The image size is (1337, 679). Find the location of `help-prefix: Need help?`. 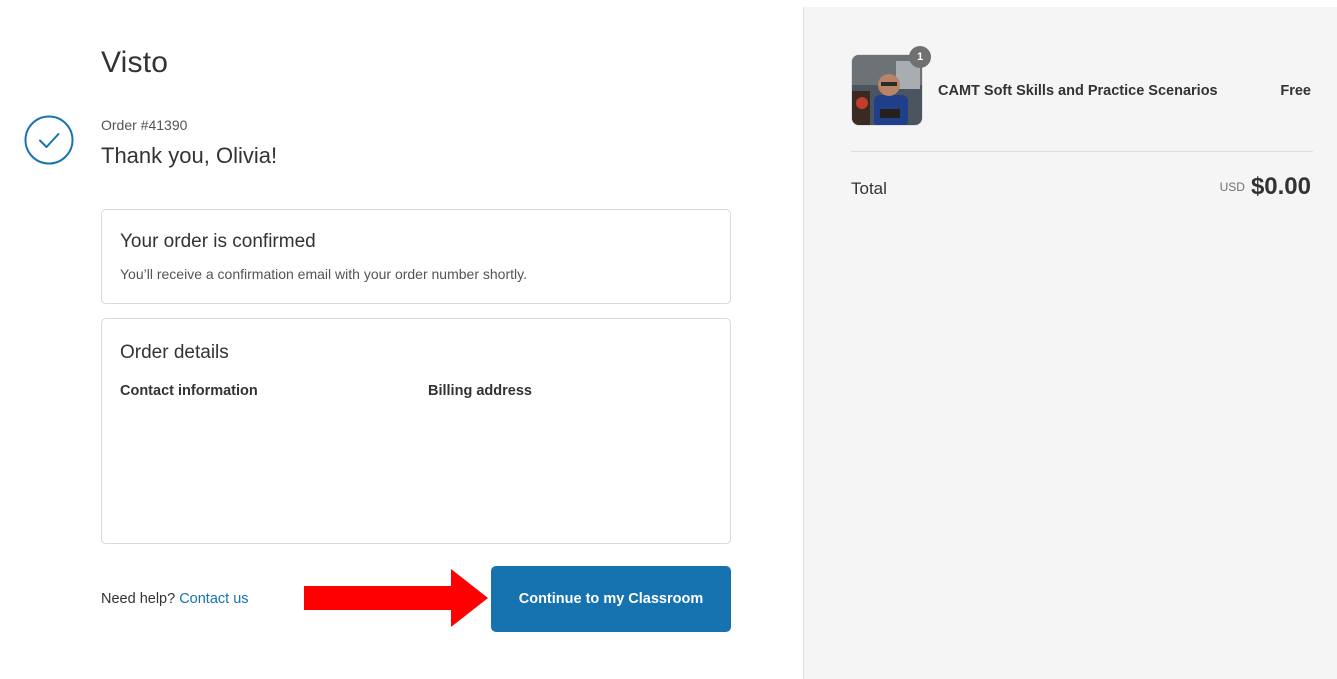

help-prefix: Need help? is located at coordinates (138, 599).